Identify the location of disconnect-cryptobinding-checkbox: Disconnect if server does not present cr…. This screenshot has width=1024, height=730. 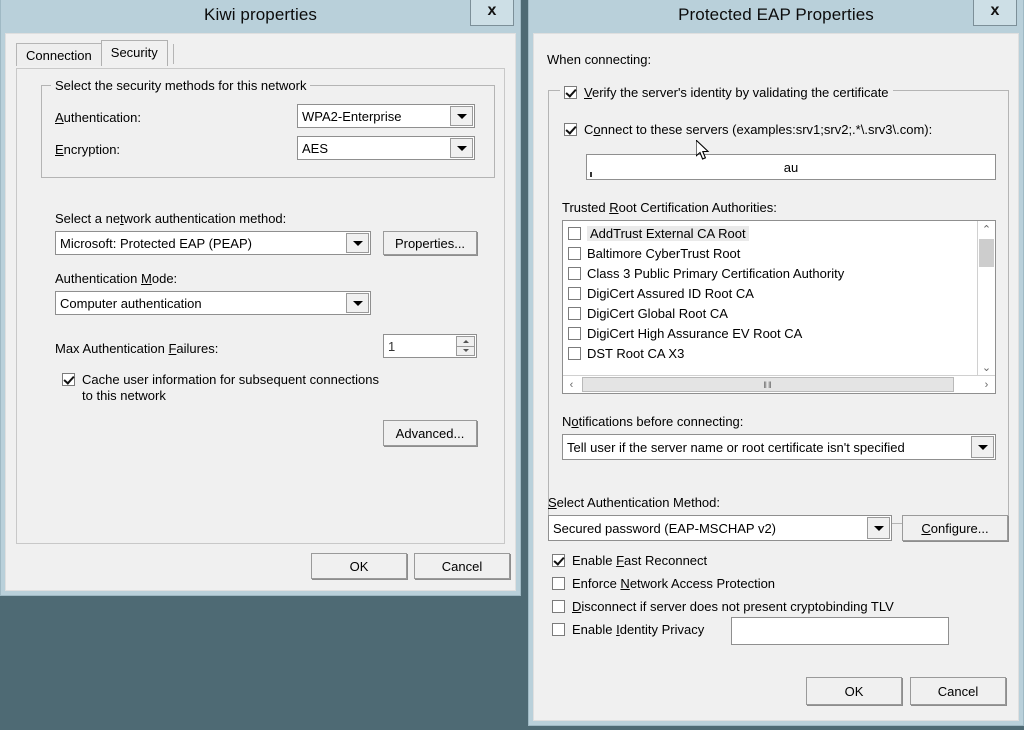
(723, 607).